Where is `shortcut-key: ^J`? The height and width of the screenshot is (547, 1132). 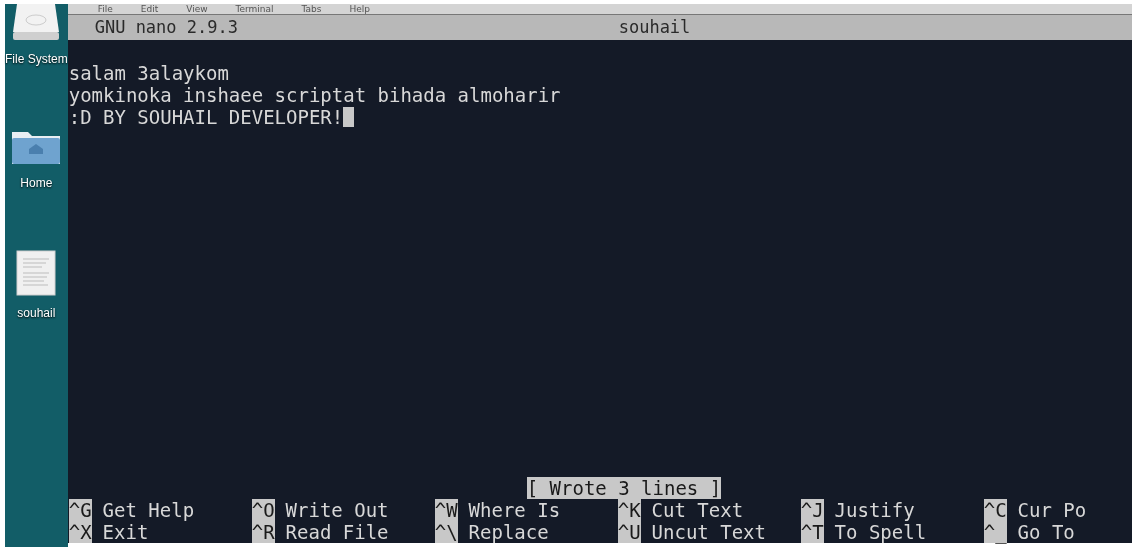
shortcut-key: ^J is located at coordinates (812, 510).